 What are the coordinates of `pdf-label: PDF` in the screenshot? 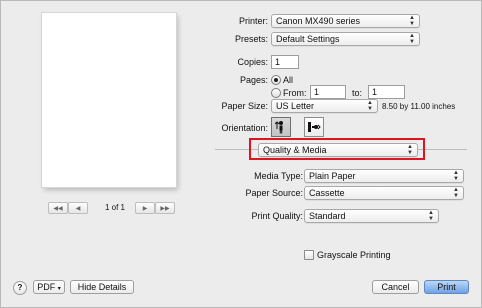 It's located at (46, 287).